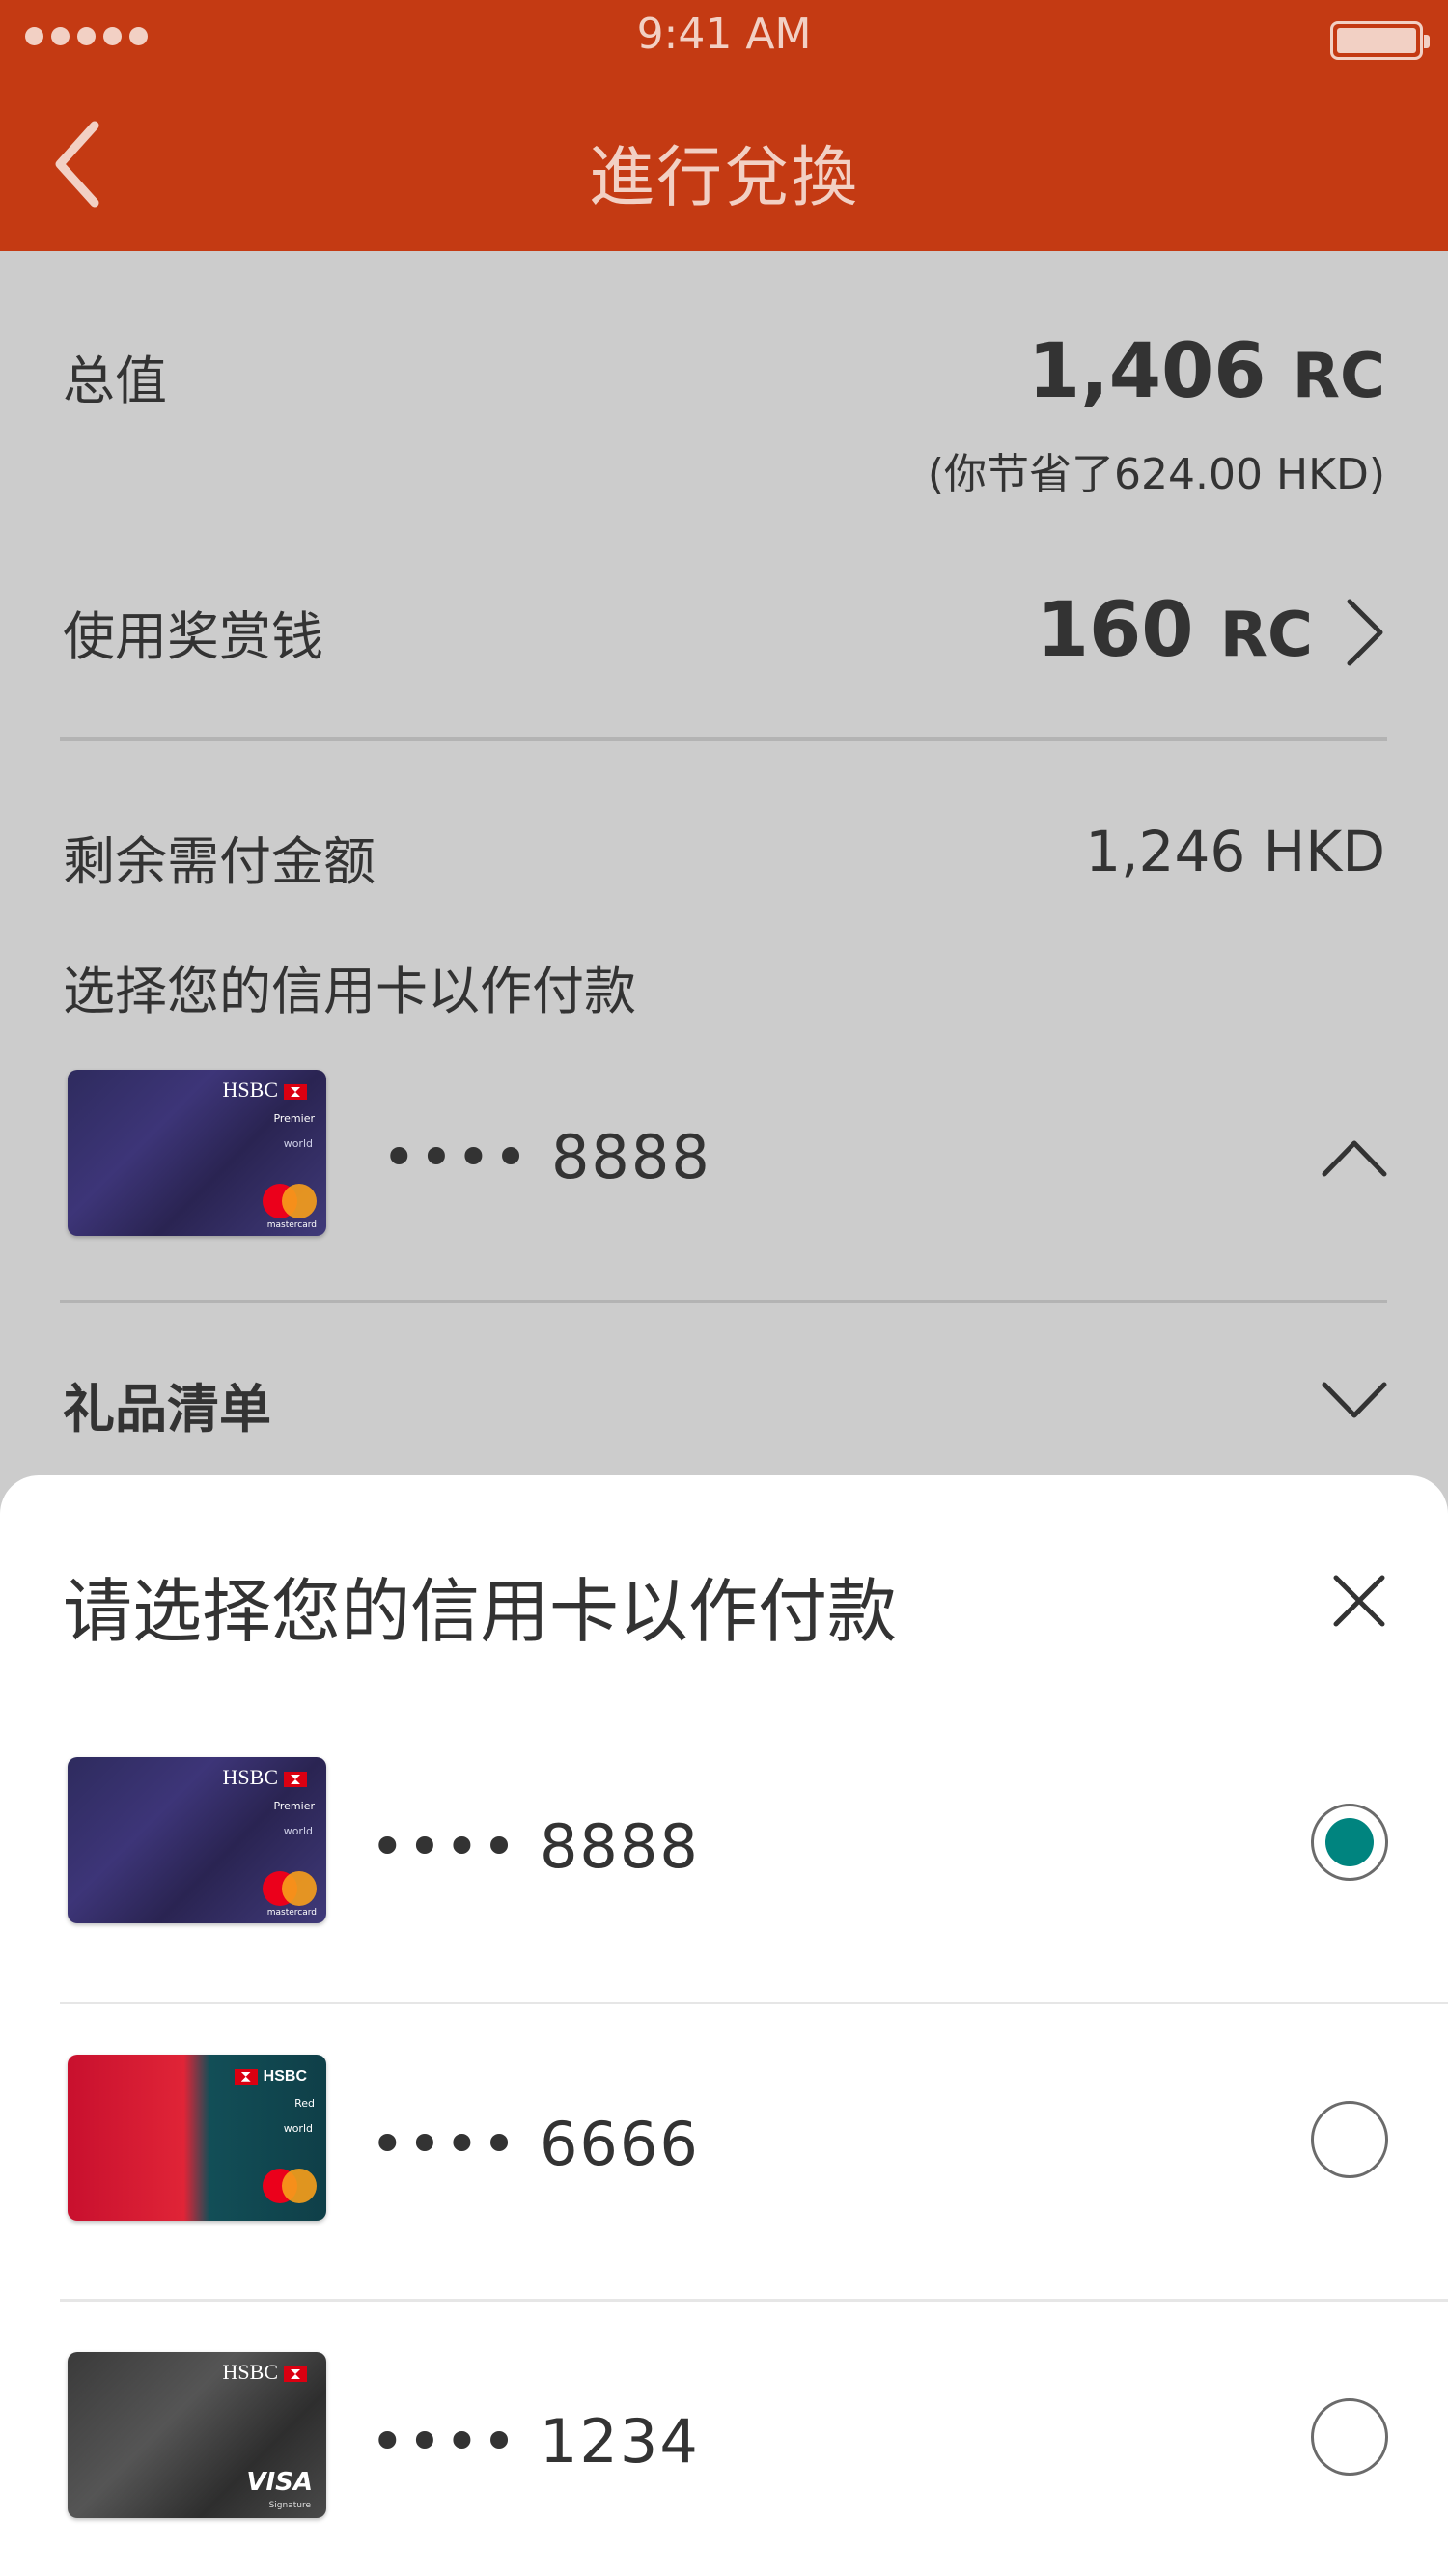 This screenshot has height=2576, width=1448. Describe the element at coordinates (197, 1153) in the screenshot. I see `selected-card-image: HSBC Premier world mastercard` at that location.